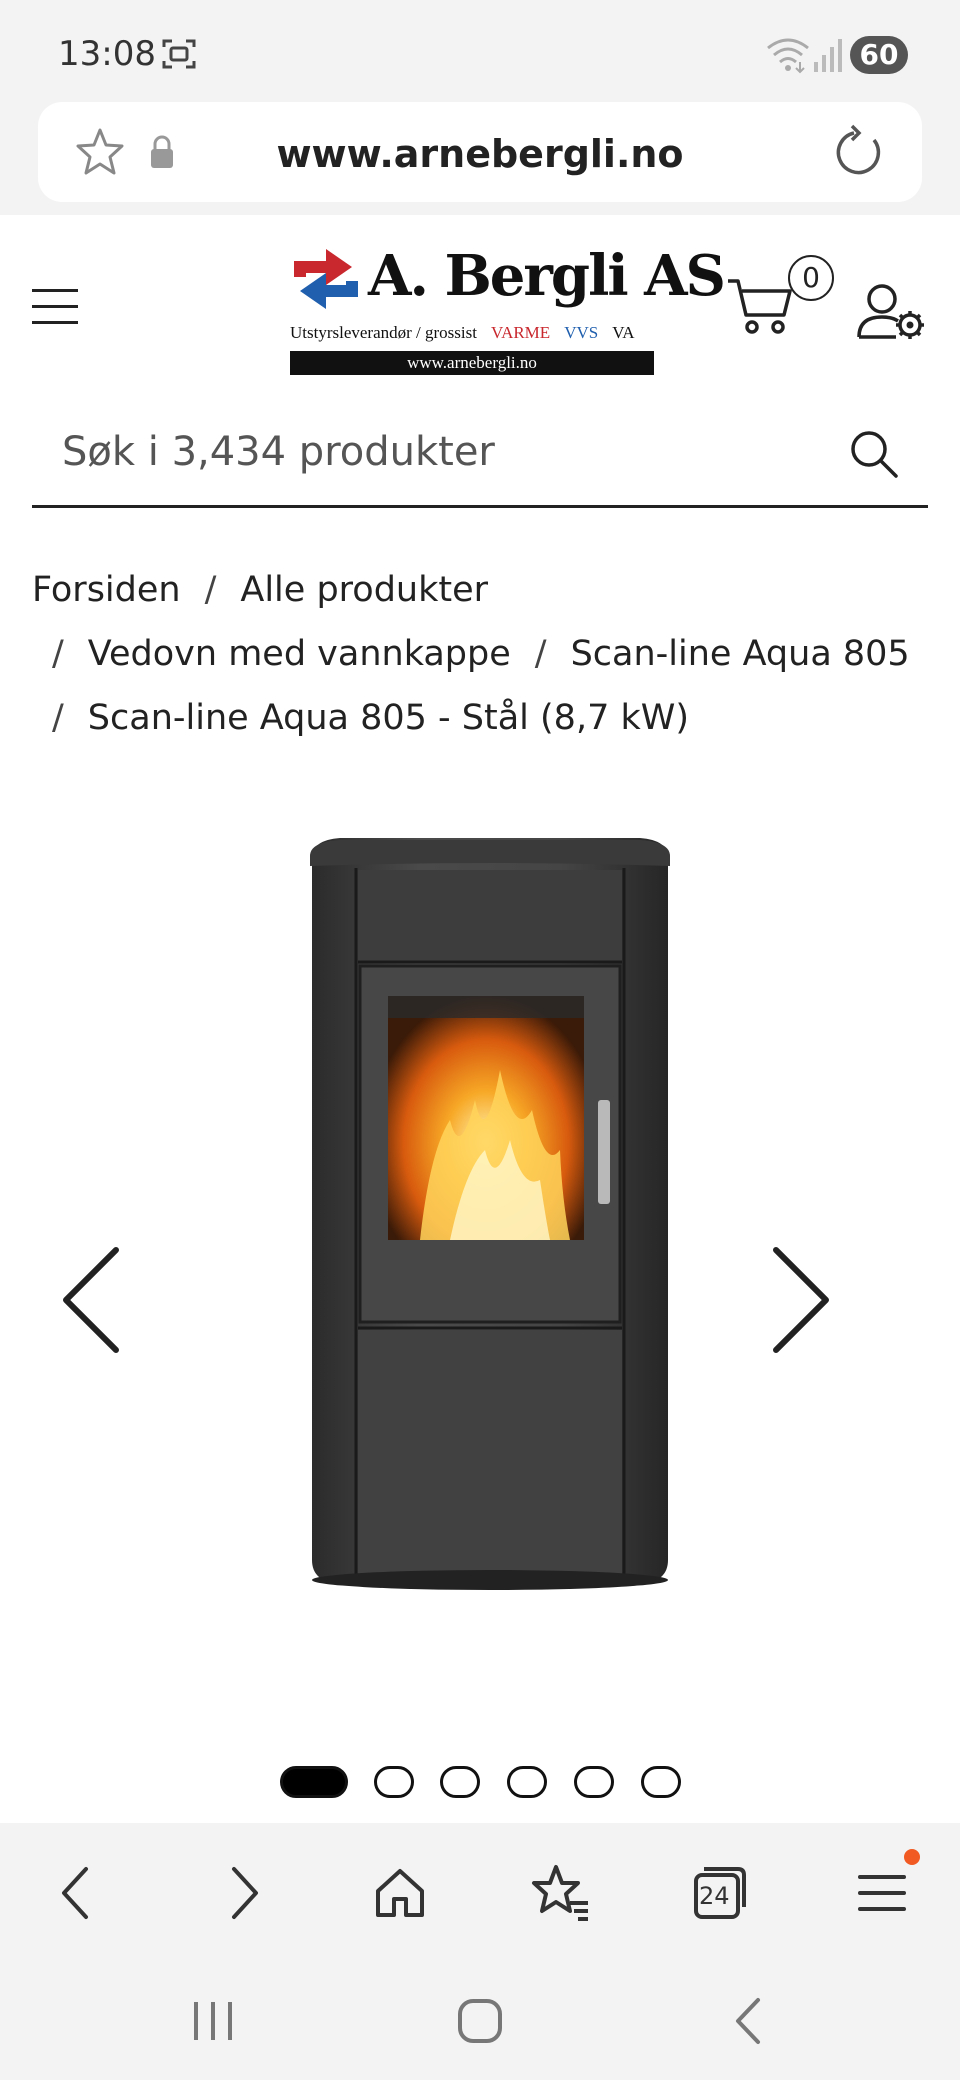 This screenshot has height=2080, width=960. Describe the element at coordinates (714, 1896) in the screenshot. I see `tabs-count: 24` at that location.